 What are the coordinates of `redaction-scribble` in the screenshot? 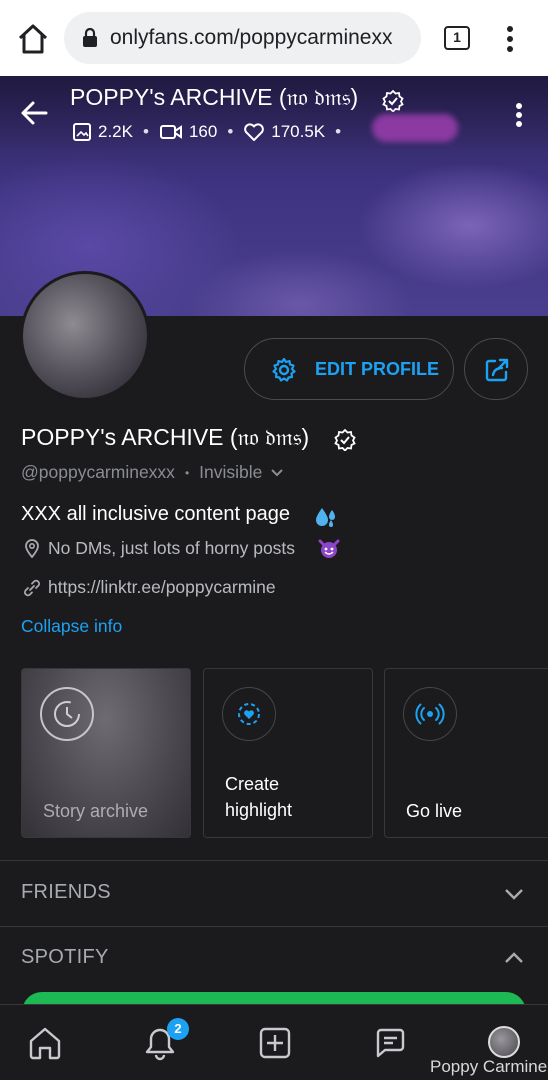 It's located at (415, 128).